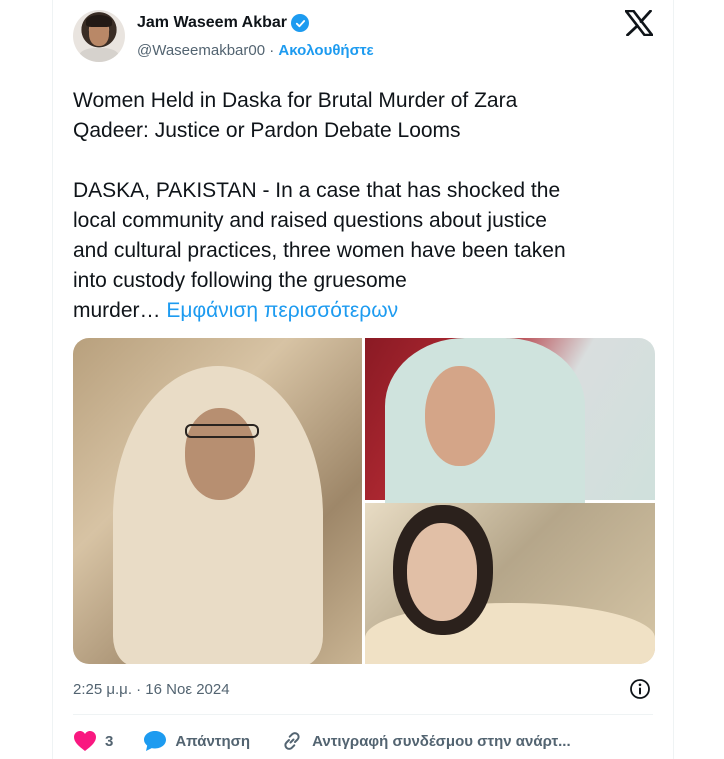  I want to click on author-name-row: Jam Waseem Akbar, so click(223, 23).